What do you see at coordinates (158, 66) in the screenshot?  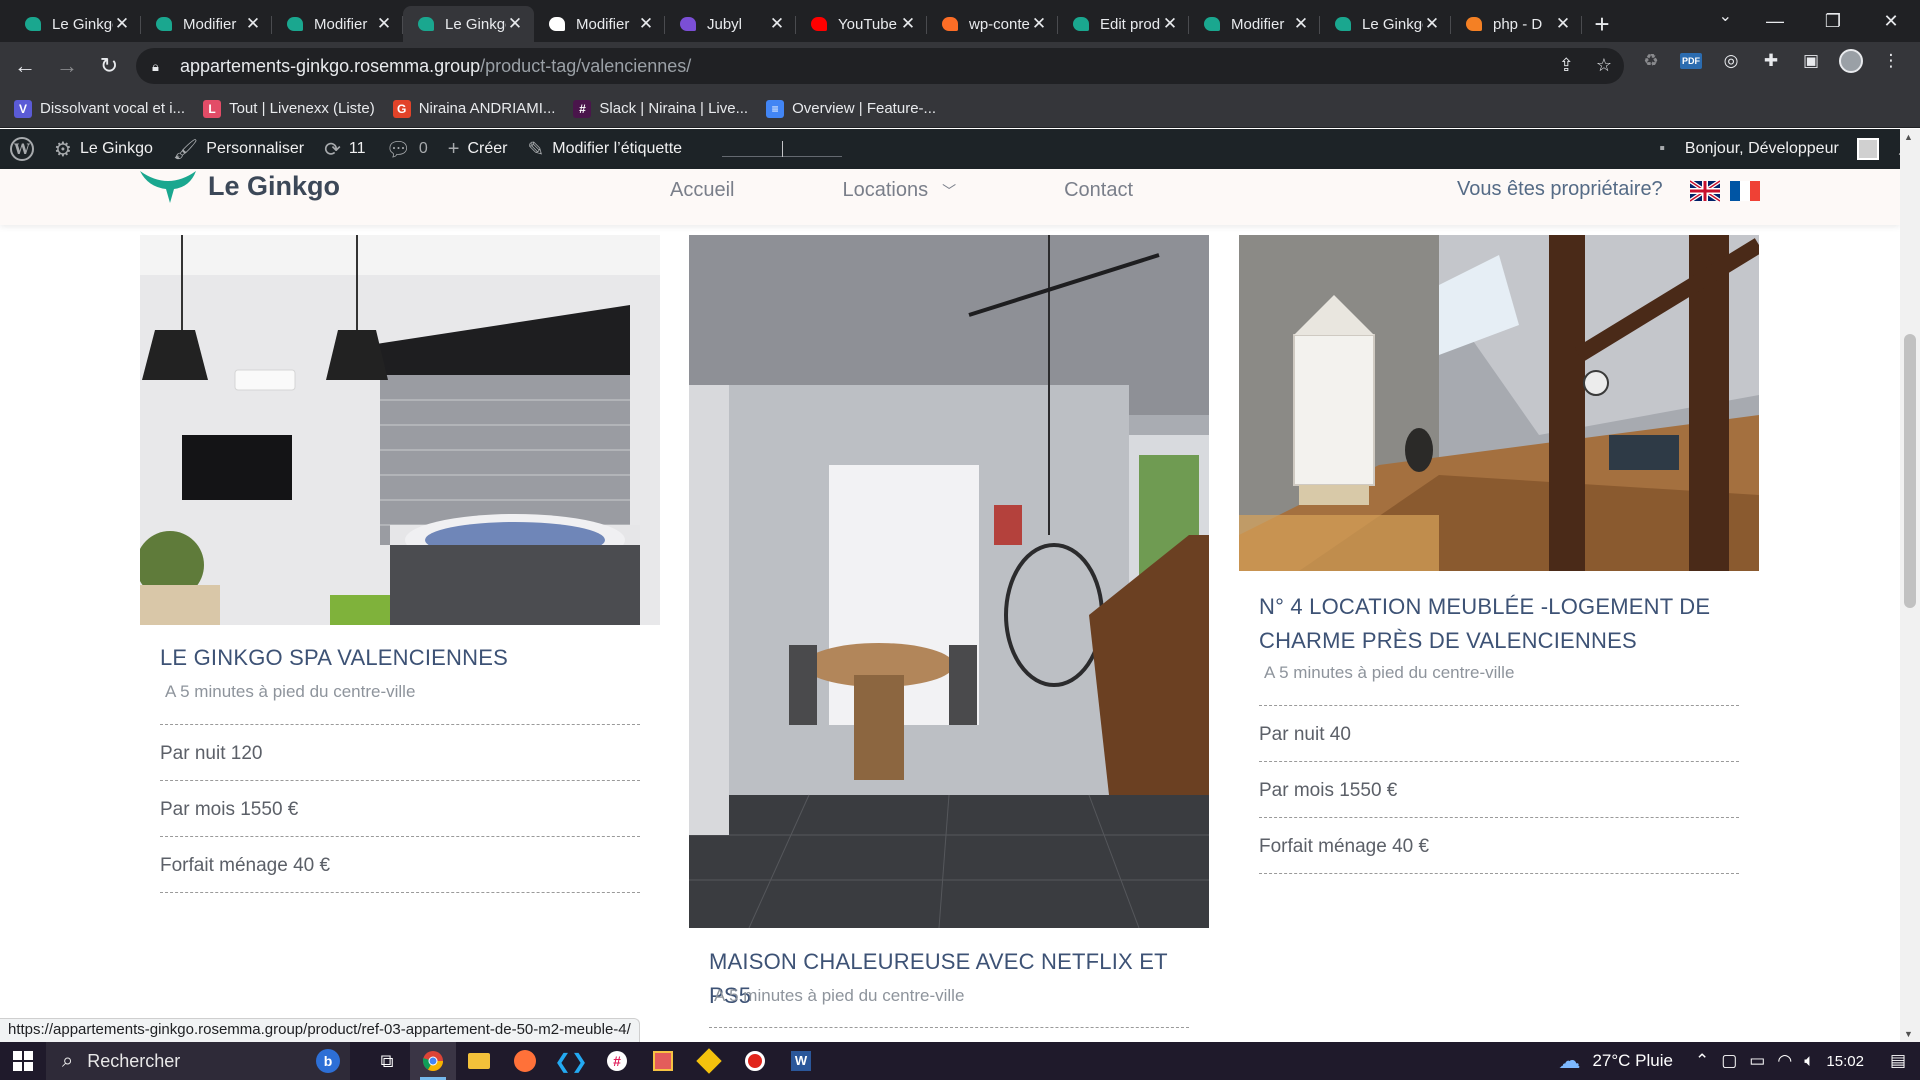 I see `lock-icon: 🔒︎` at bounding box center [158, 66].